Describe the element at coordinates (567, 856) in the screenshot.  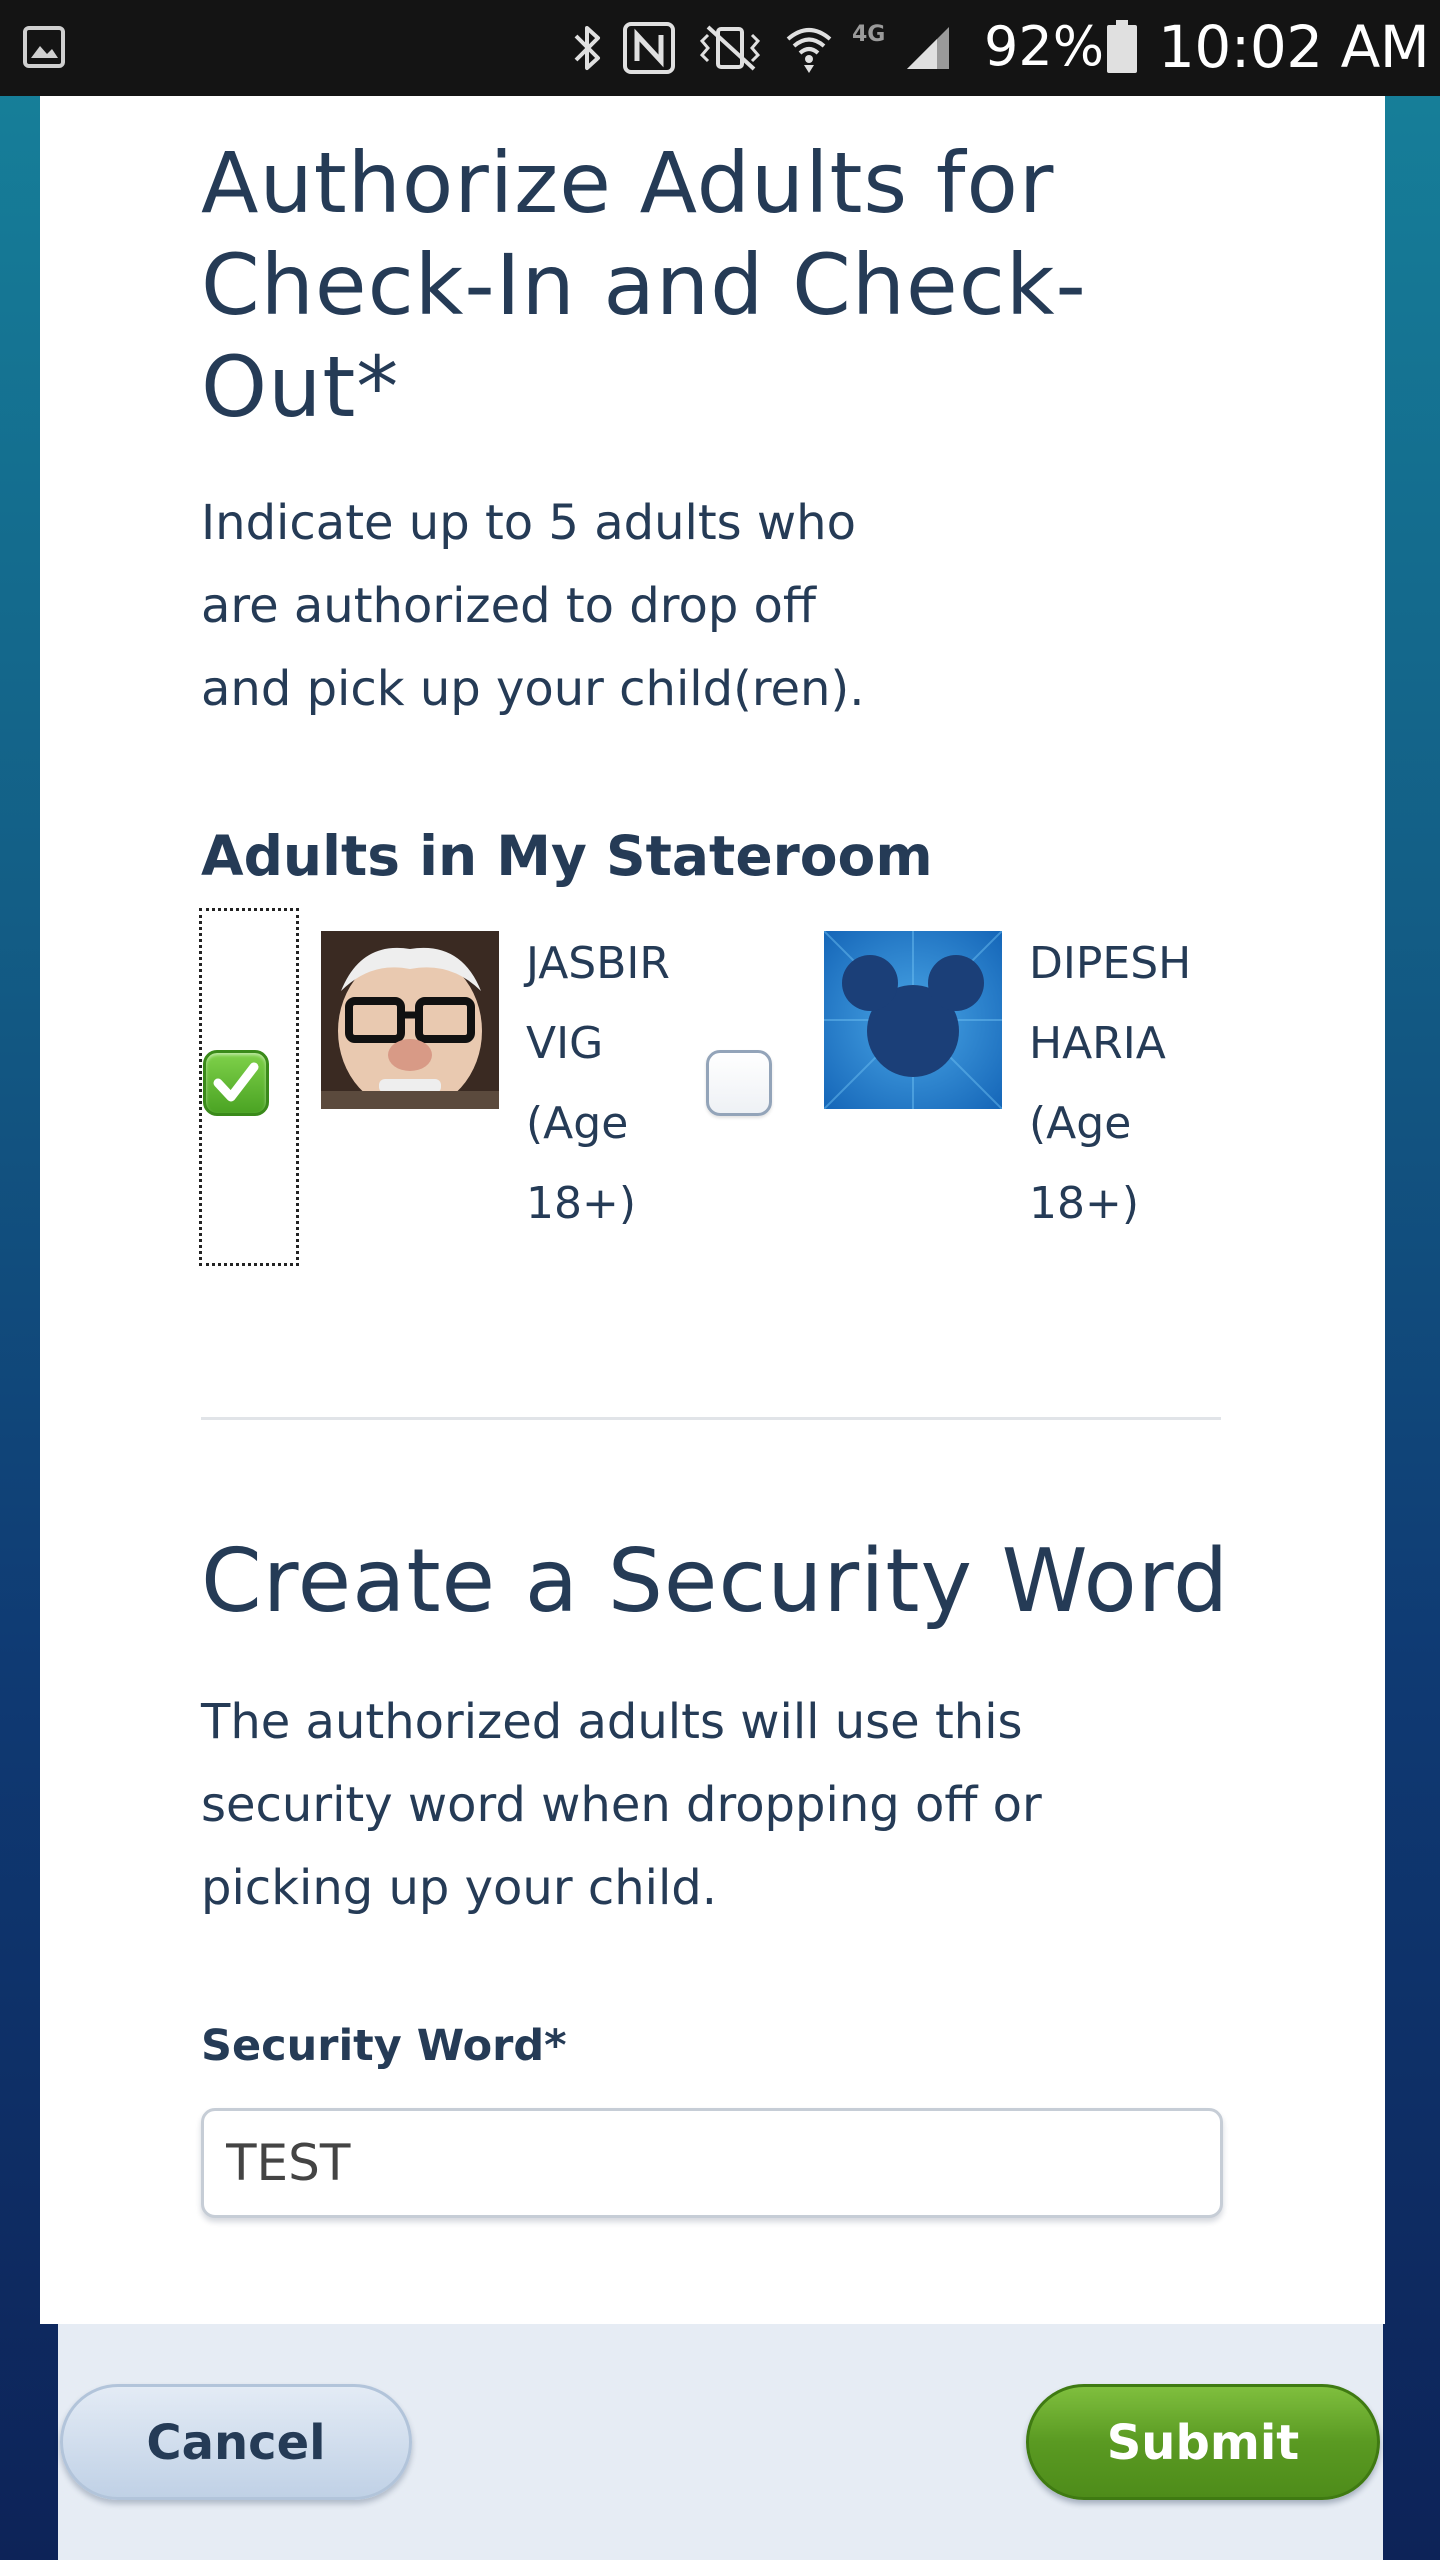
I see `stateroom-section-label: Adults in My Stateroom` at that location.